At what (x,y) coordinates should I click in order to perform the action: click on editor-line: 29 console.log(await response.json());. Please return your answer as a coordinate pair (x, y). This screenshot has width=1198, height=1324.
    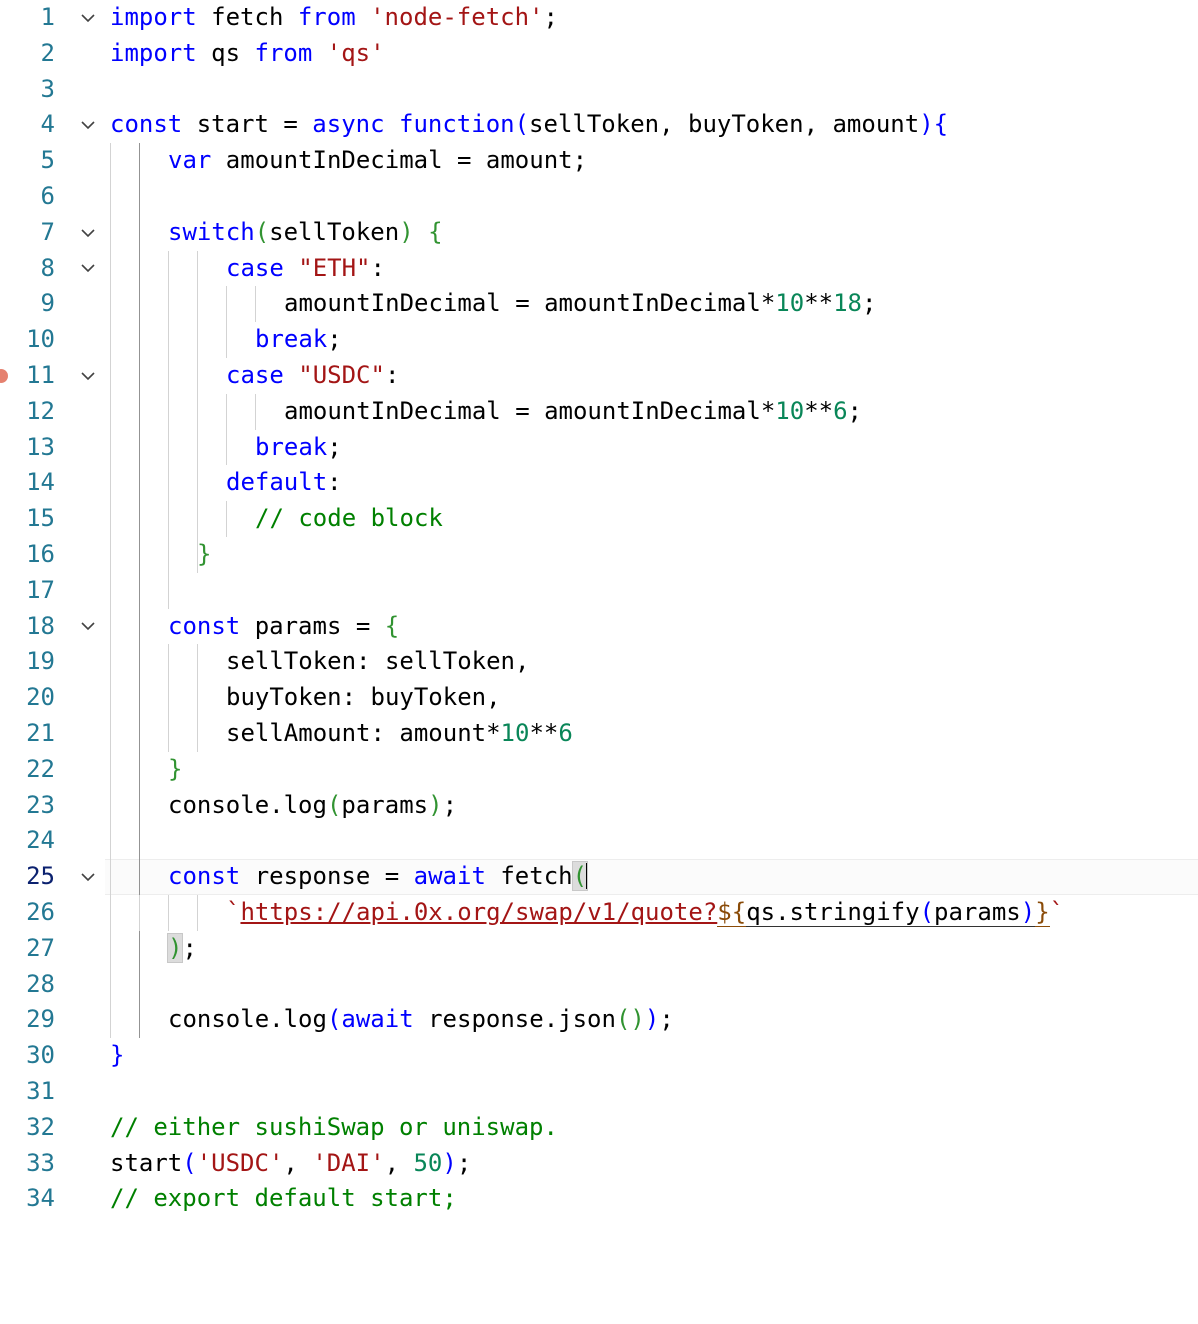
    Looking at the image, I should click on (599, 1020).